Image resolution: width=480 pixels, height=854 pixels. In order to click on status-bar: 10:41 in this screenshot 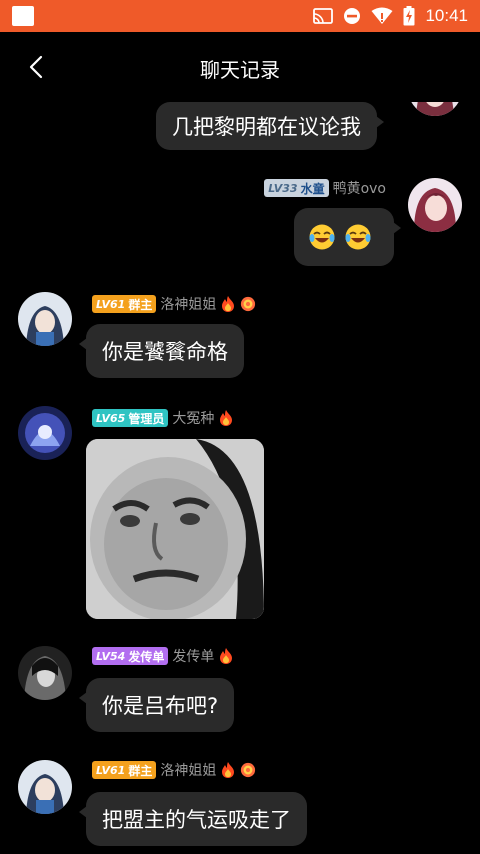, I will do `click(240, 16)`.